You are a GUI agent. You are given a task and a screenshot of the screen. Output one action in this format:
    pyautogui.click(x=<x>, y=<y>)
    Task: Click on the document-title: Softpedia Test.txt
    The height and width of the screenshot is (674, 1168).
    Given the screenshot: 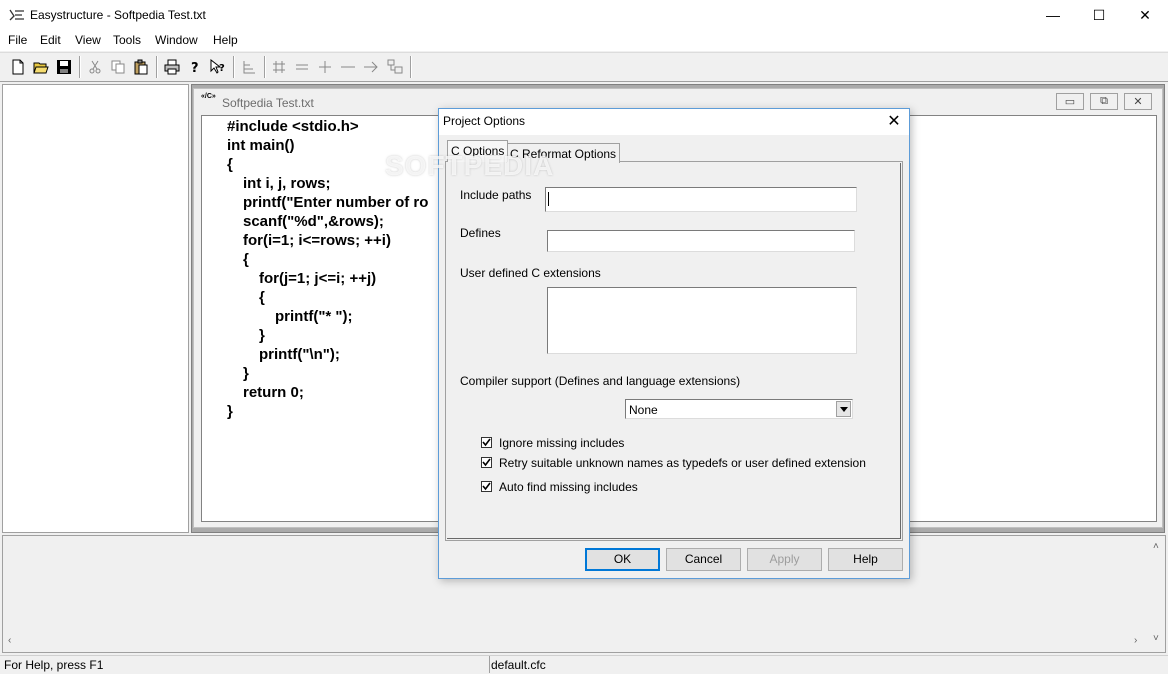 What is the action you would take?
    pyautogui.click(x=268, y=103)
    